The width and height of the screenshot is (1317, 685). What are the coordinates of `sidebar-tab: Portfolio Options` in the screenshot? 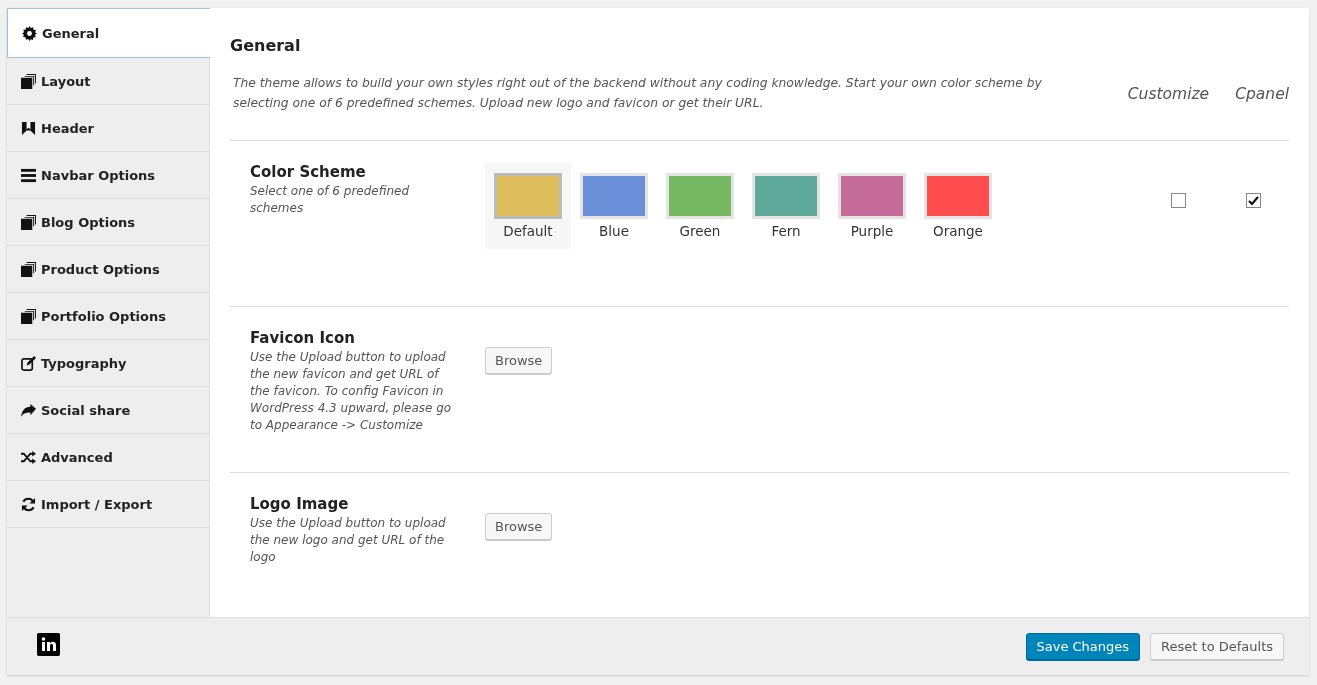 It's located at (108, 316).